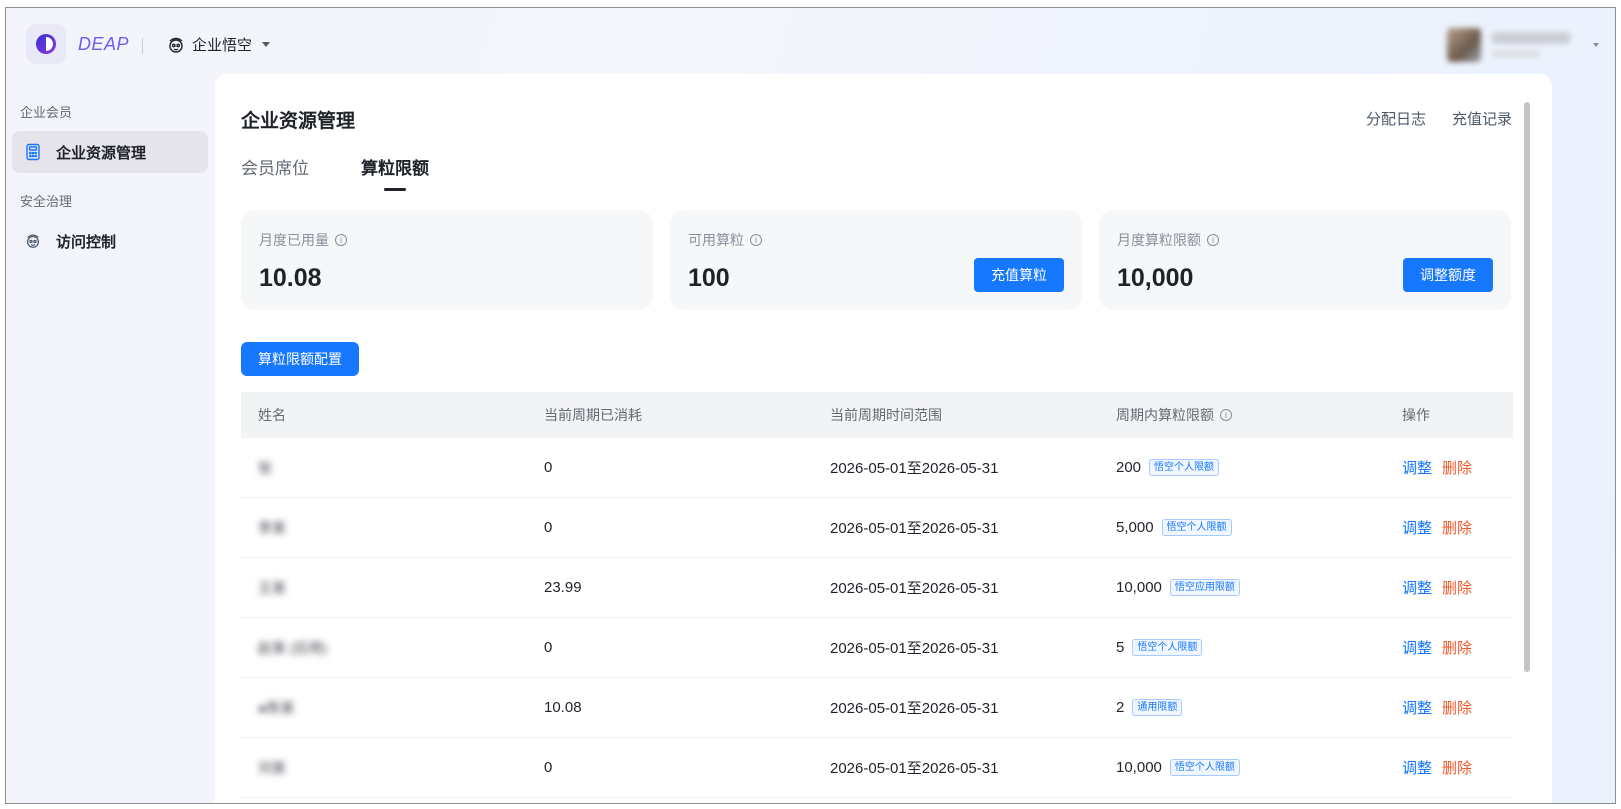  Describe the element at coordinates (272, 415) in the screenshot. I see `column-header-name: 姓名` at that location.